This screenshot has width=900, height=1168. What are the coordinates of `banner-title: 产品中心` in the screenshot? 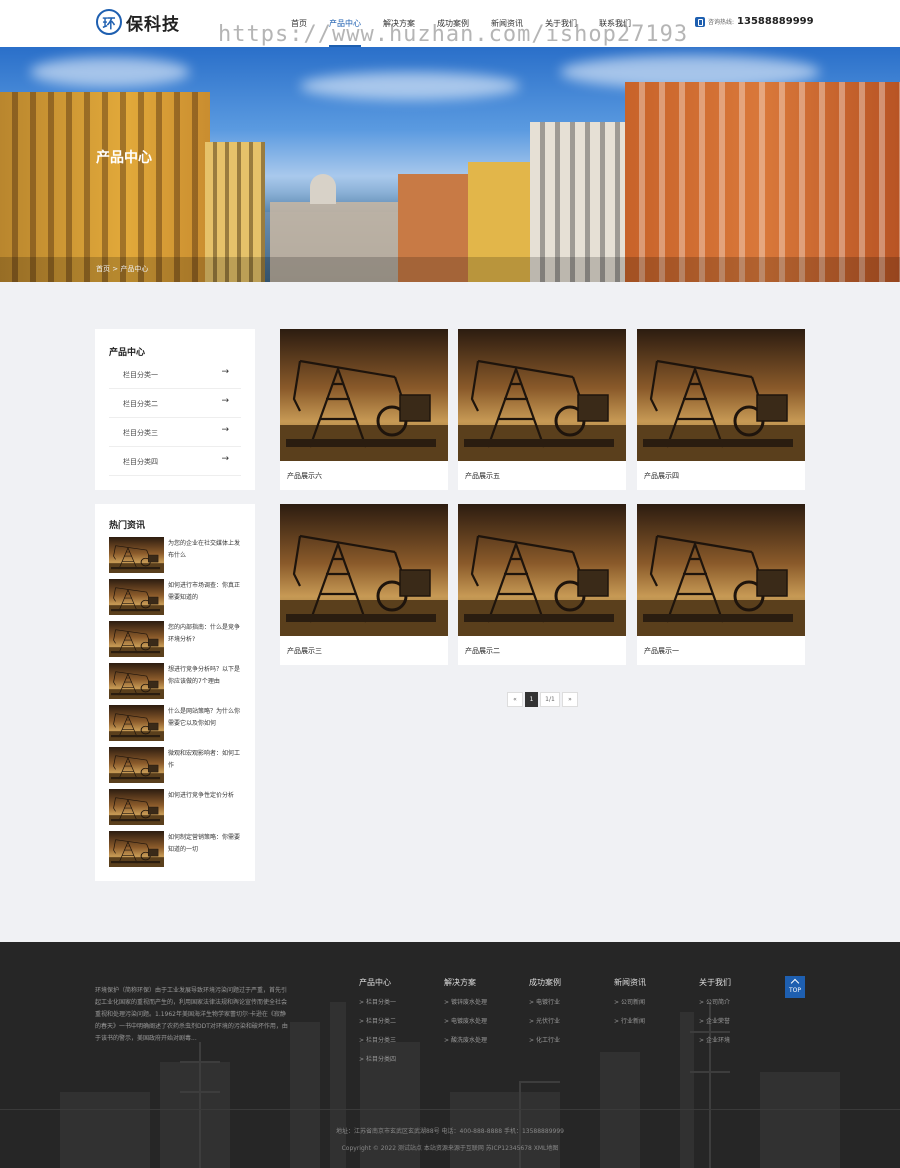 It's located at (124, 158).